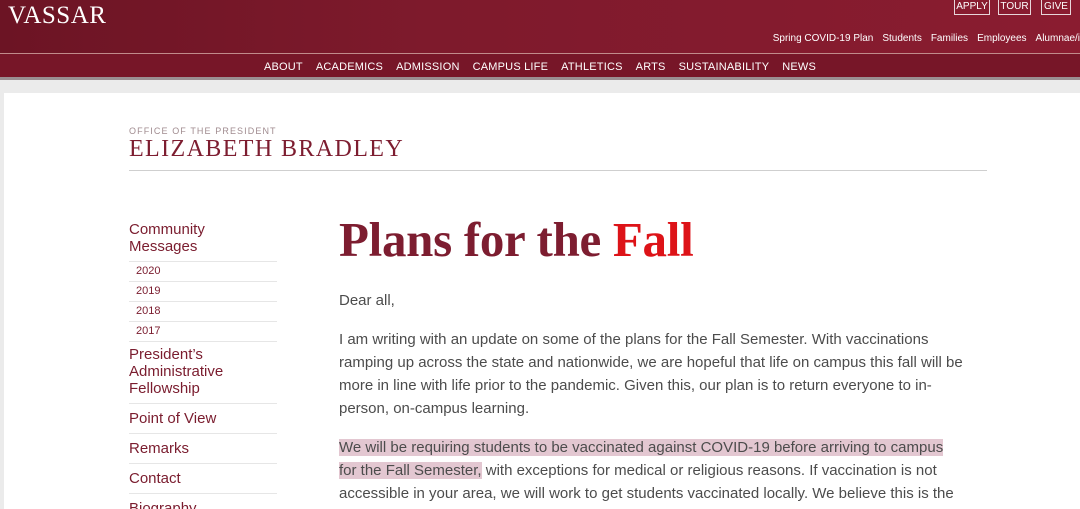 This screenshot has width=1080, height=509. I want to click on tour-button: TOUR, so click(1014, 7).